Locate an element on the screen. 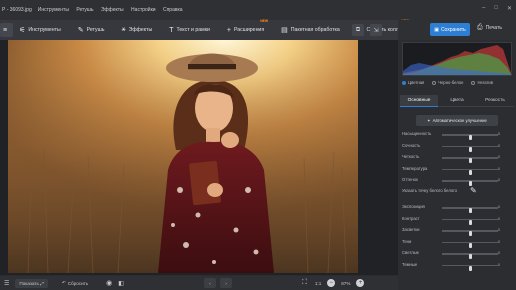  slider-label: Температура is located at coordinates (415, 168).